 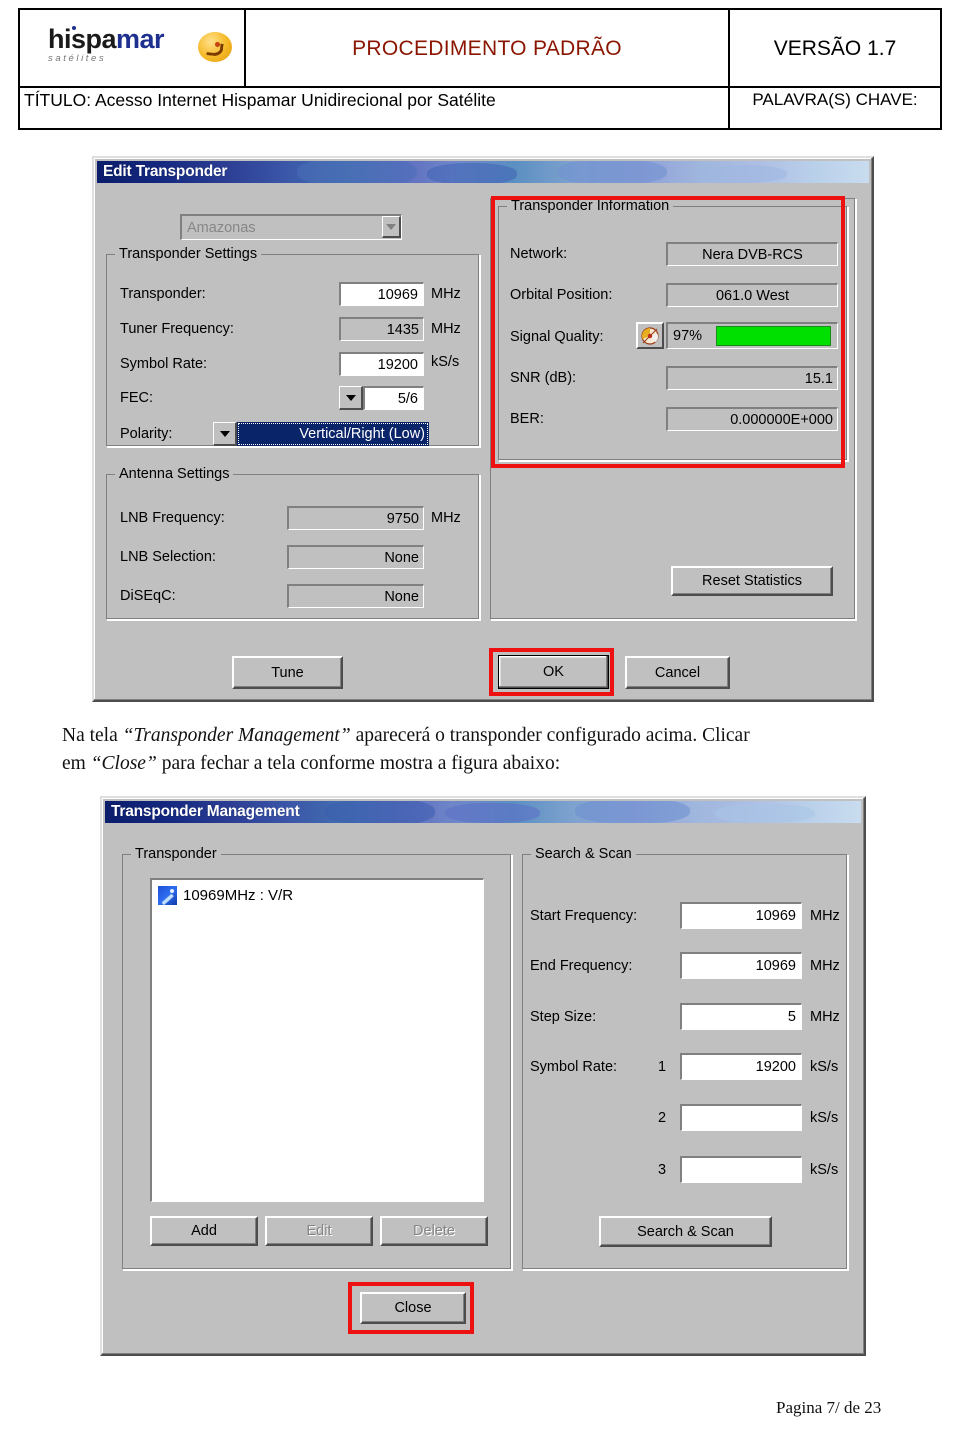 I want to click on smiley-smile-icon, so click(x=215, y=49).